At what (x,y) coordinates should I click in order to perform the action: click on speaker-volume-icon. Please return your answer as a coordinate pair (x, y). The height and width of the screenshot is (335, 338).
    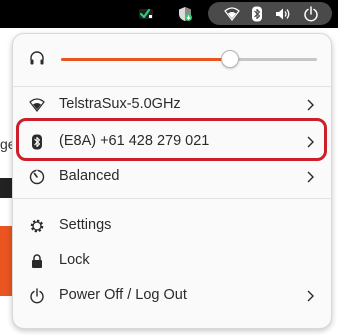
    Looking at the image, I should click on (283, 13).